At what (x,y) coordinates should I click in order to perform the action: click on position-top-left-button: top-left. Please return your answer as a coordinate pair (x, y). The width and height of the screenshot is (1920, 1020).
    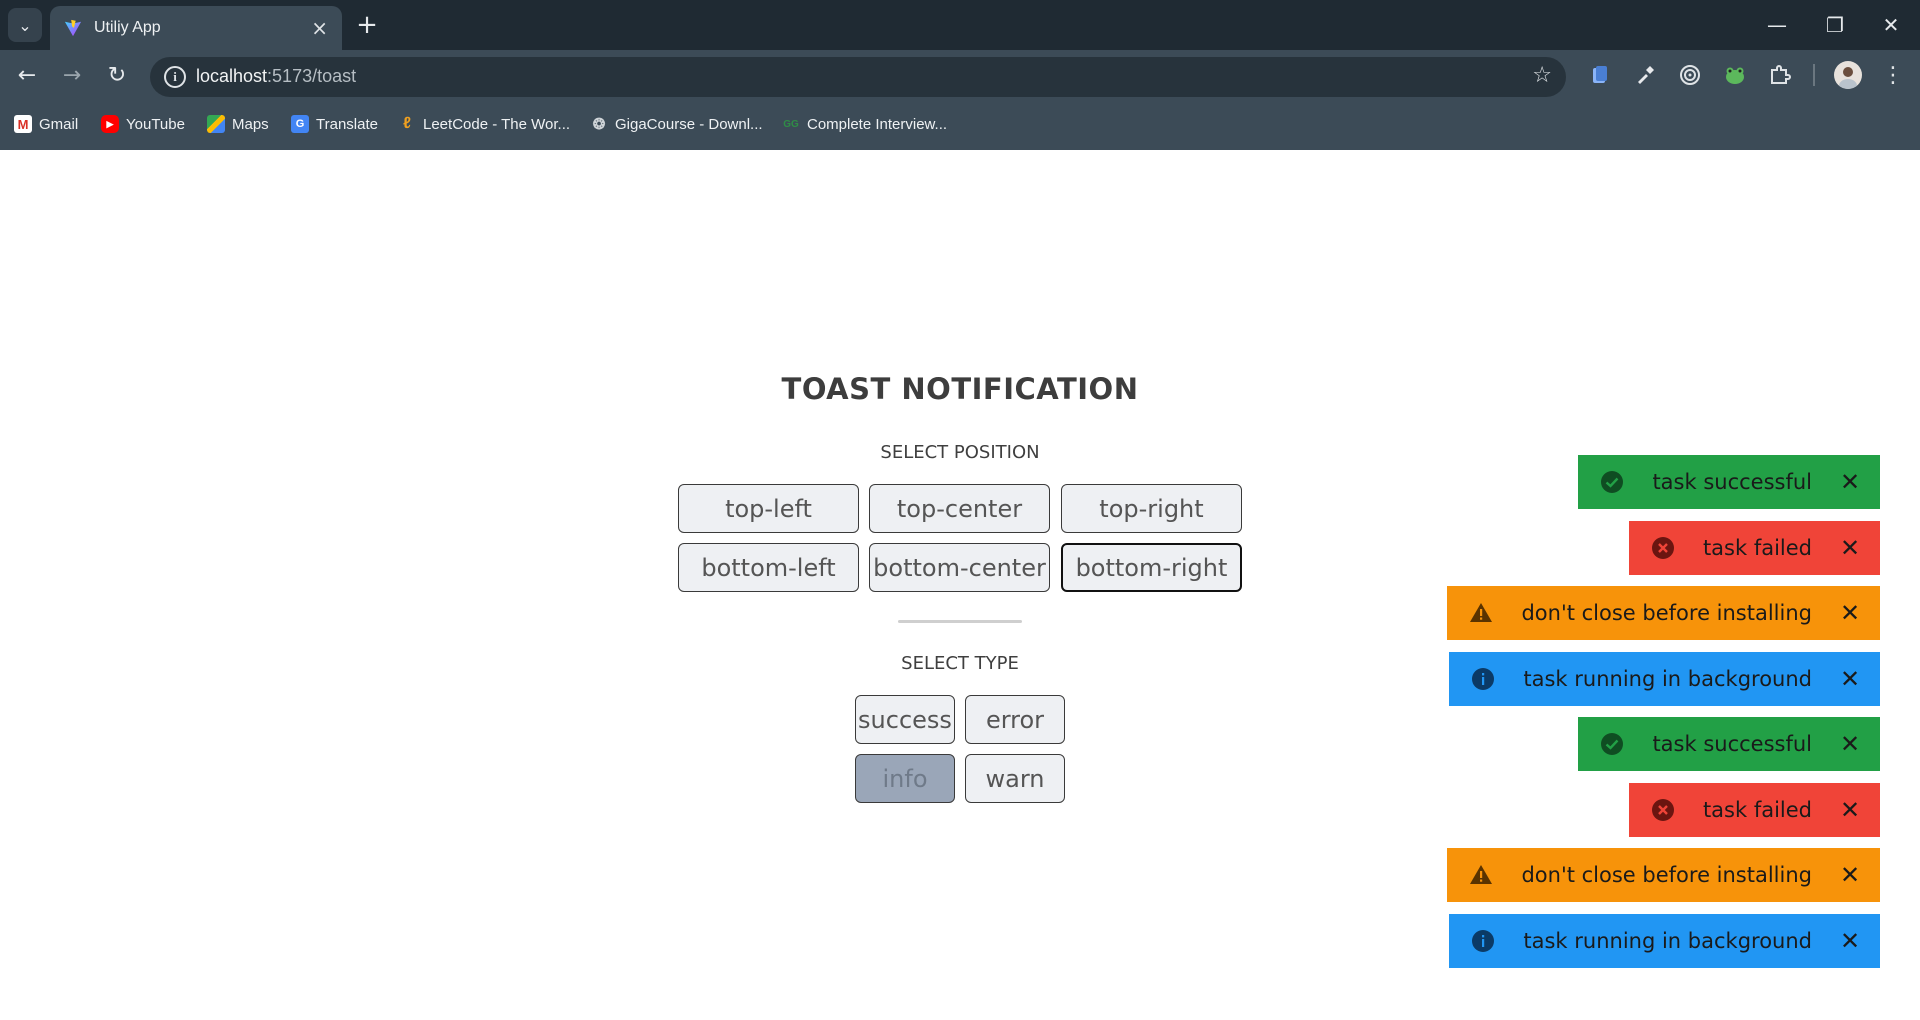
    Looking at the image, I should click on (768, 508).